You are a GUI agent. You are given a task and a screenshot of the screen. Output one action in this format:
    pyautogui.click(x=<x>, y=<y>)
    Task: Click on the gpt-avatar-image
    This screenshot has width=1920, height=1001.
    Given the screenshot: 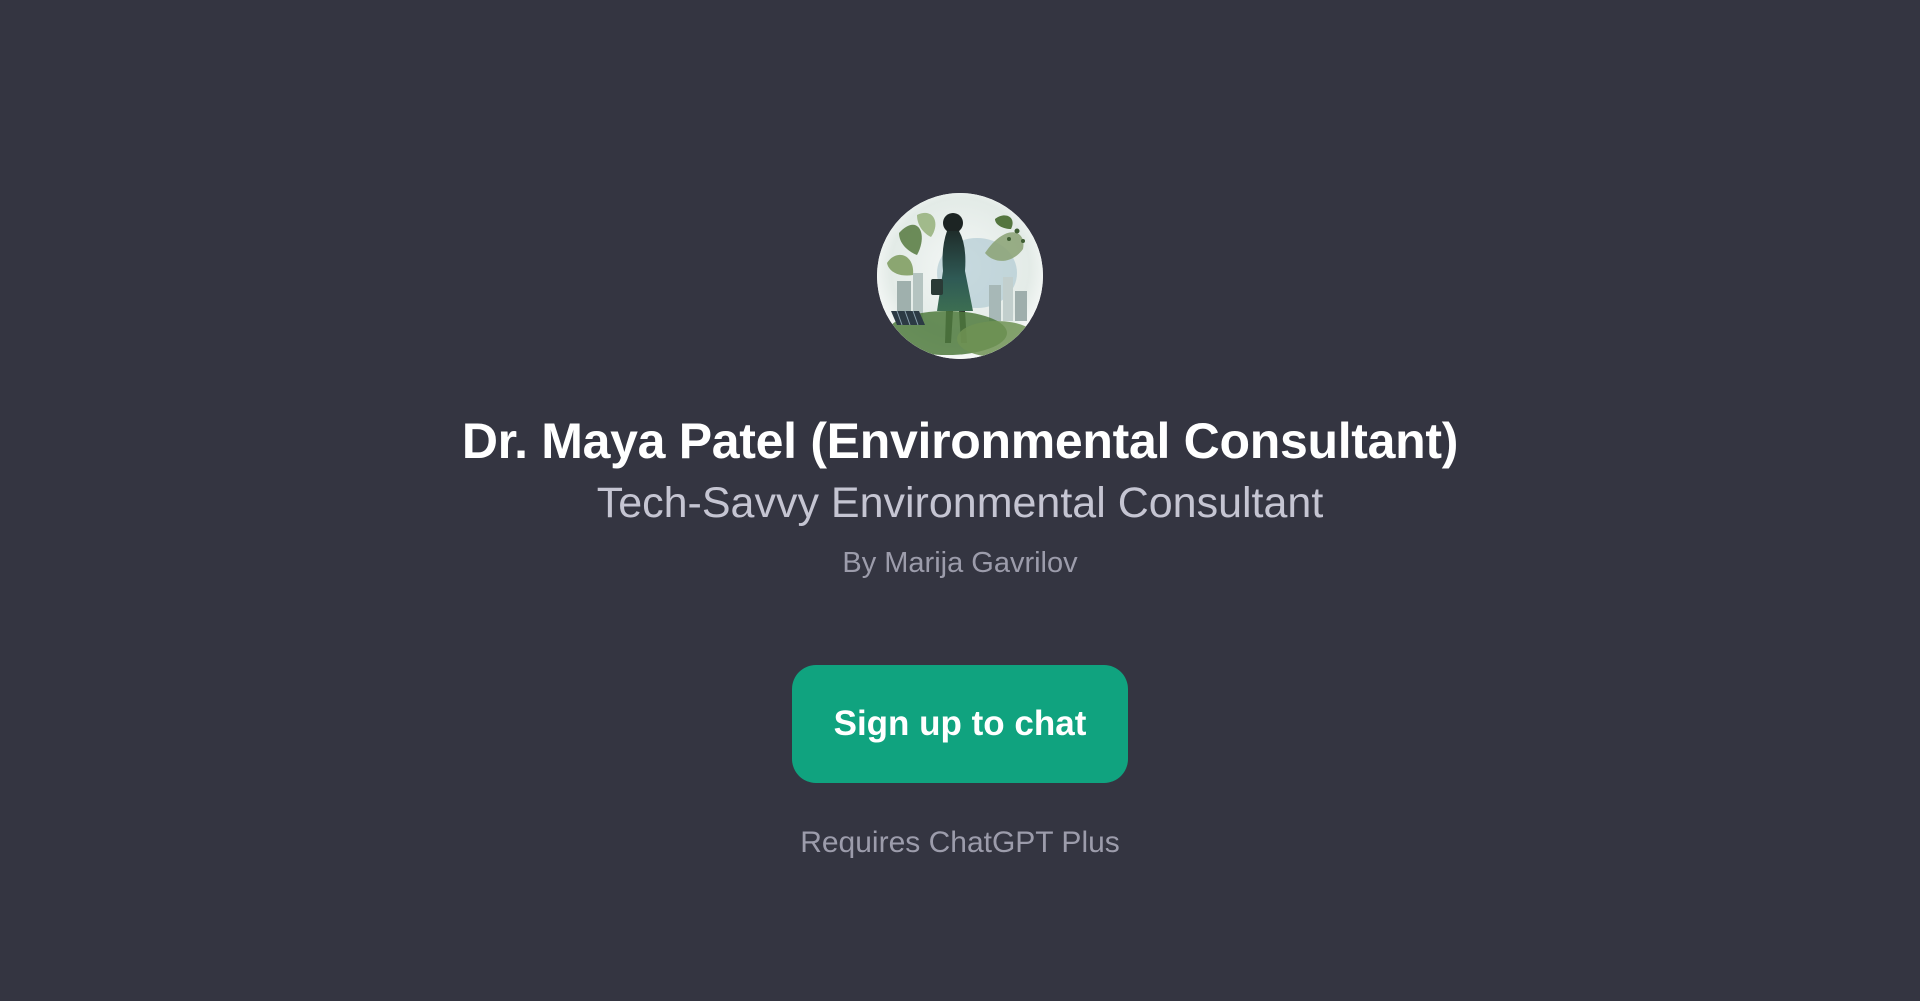 What is the action you would take?
    pyautogui.click(x=960, y=276)
    